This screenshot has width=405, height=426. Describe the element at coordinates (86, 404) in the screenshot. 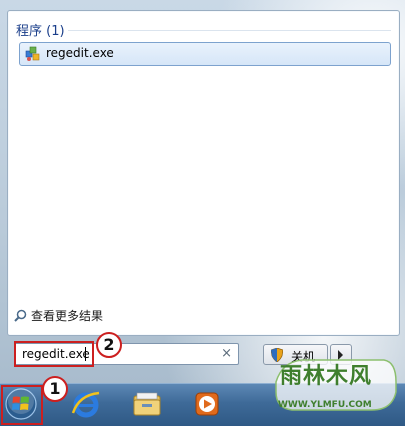

I see `internet-explorer-icon` at that location.